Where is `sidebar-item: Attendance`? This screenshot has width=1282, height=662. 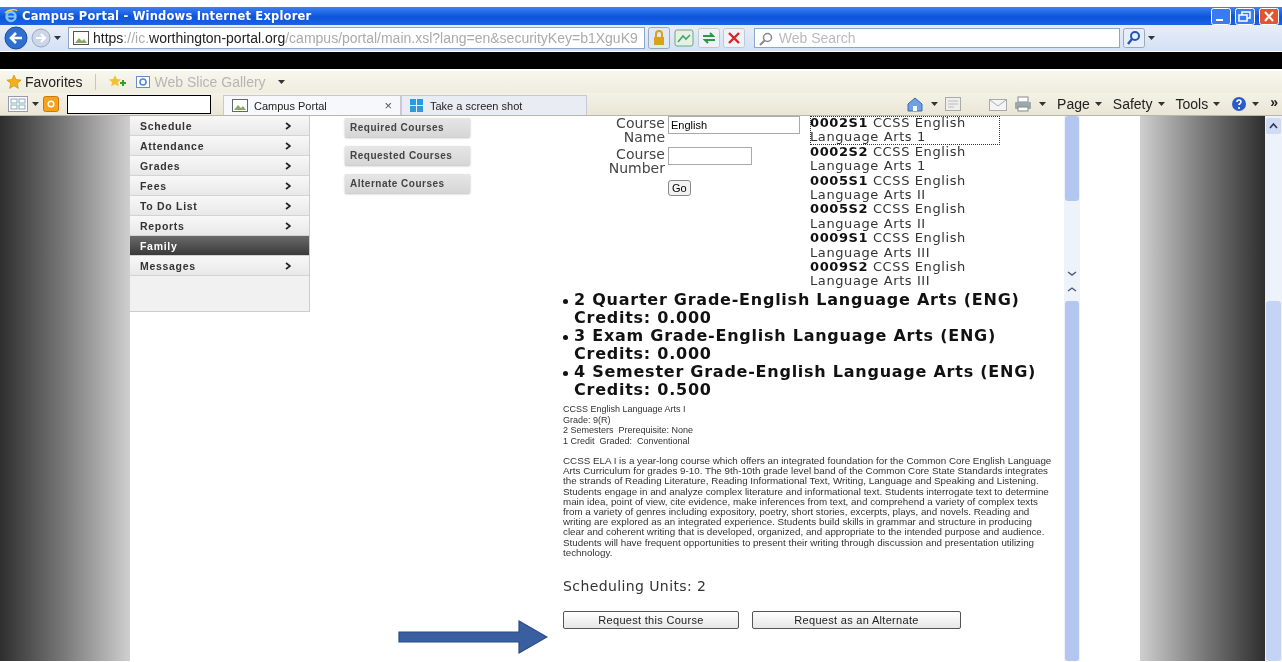
sidebar-item: Attendance is located at coordinates (219, 146).